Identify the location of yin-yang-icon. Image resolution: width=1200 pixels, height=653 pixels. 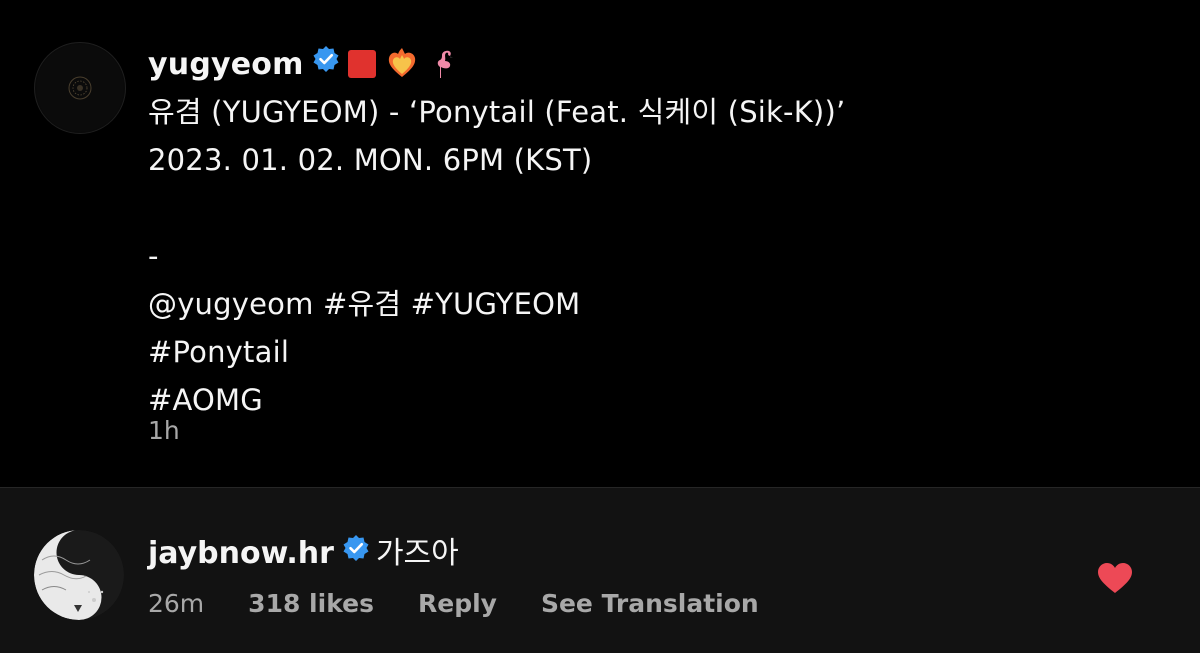
(79, 575).